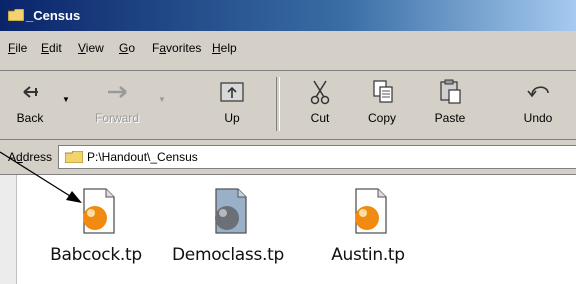 The width and height of the screenshot is (576, 284). Describe the element at coordinates (381, 118) in the screenshot. I see `copy-label: Copy` at that location.